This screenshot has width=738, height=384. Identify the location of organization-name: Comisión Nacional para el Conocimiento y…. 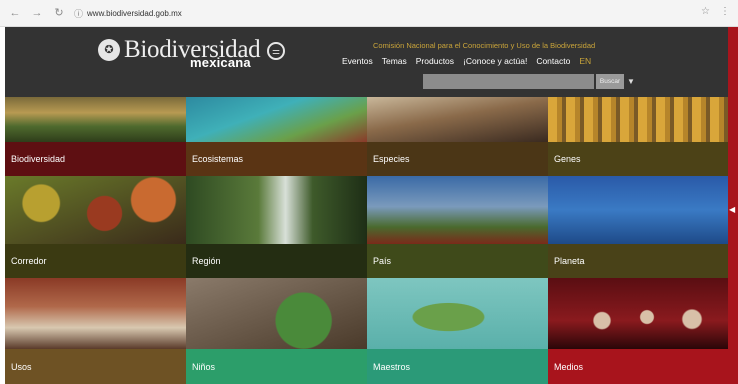
(484, 45).